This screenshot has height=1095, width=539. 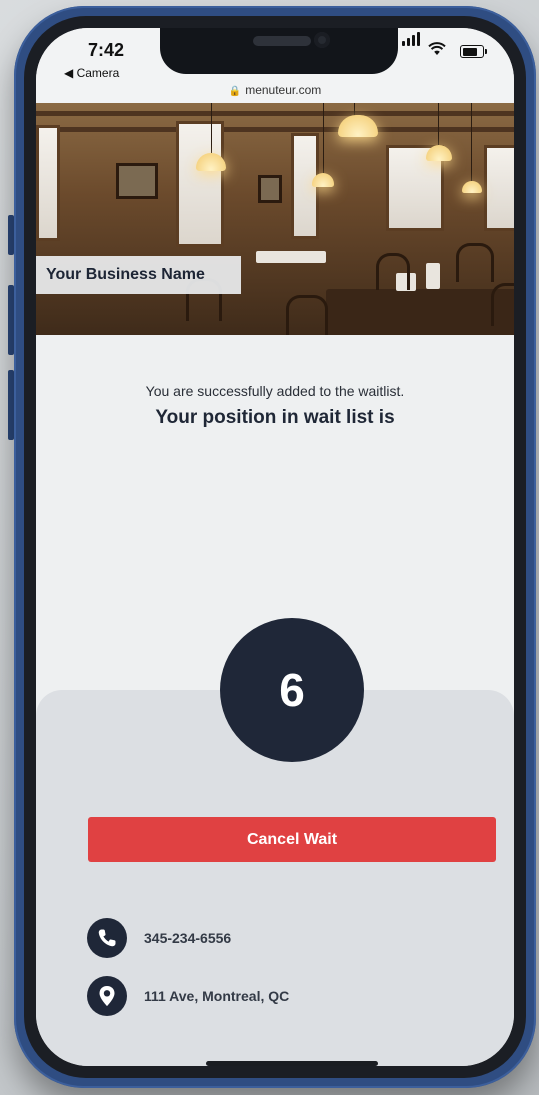 What do you see at coordinates (187, 938) in the screenshot?
I see `phone-number: 345-234-6556` at bounding box center [187, 938].